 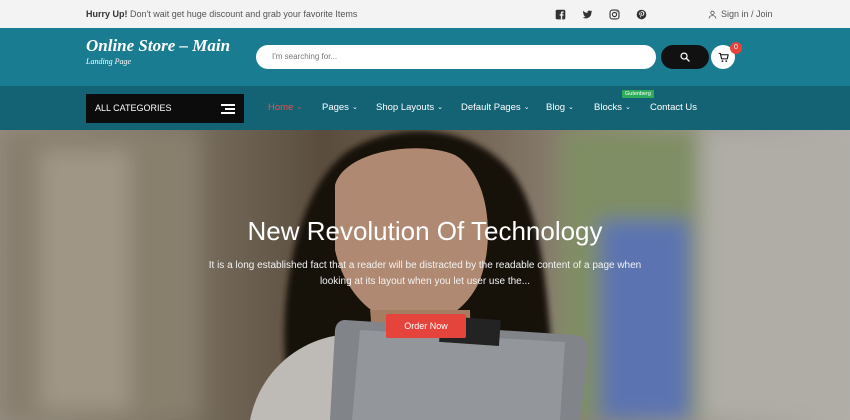 I want to click on nav-item-contact-us: Contact Us, so click(x=673, y=108).